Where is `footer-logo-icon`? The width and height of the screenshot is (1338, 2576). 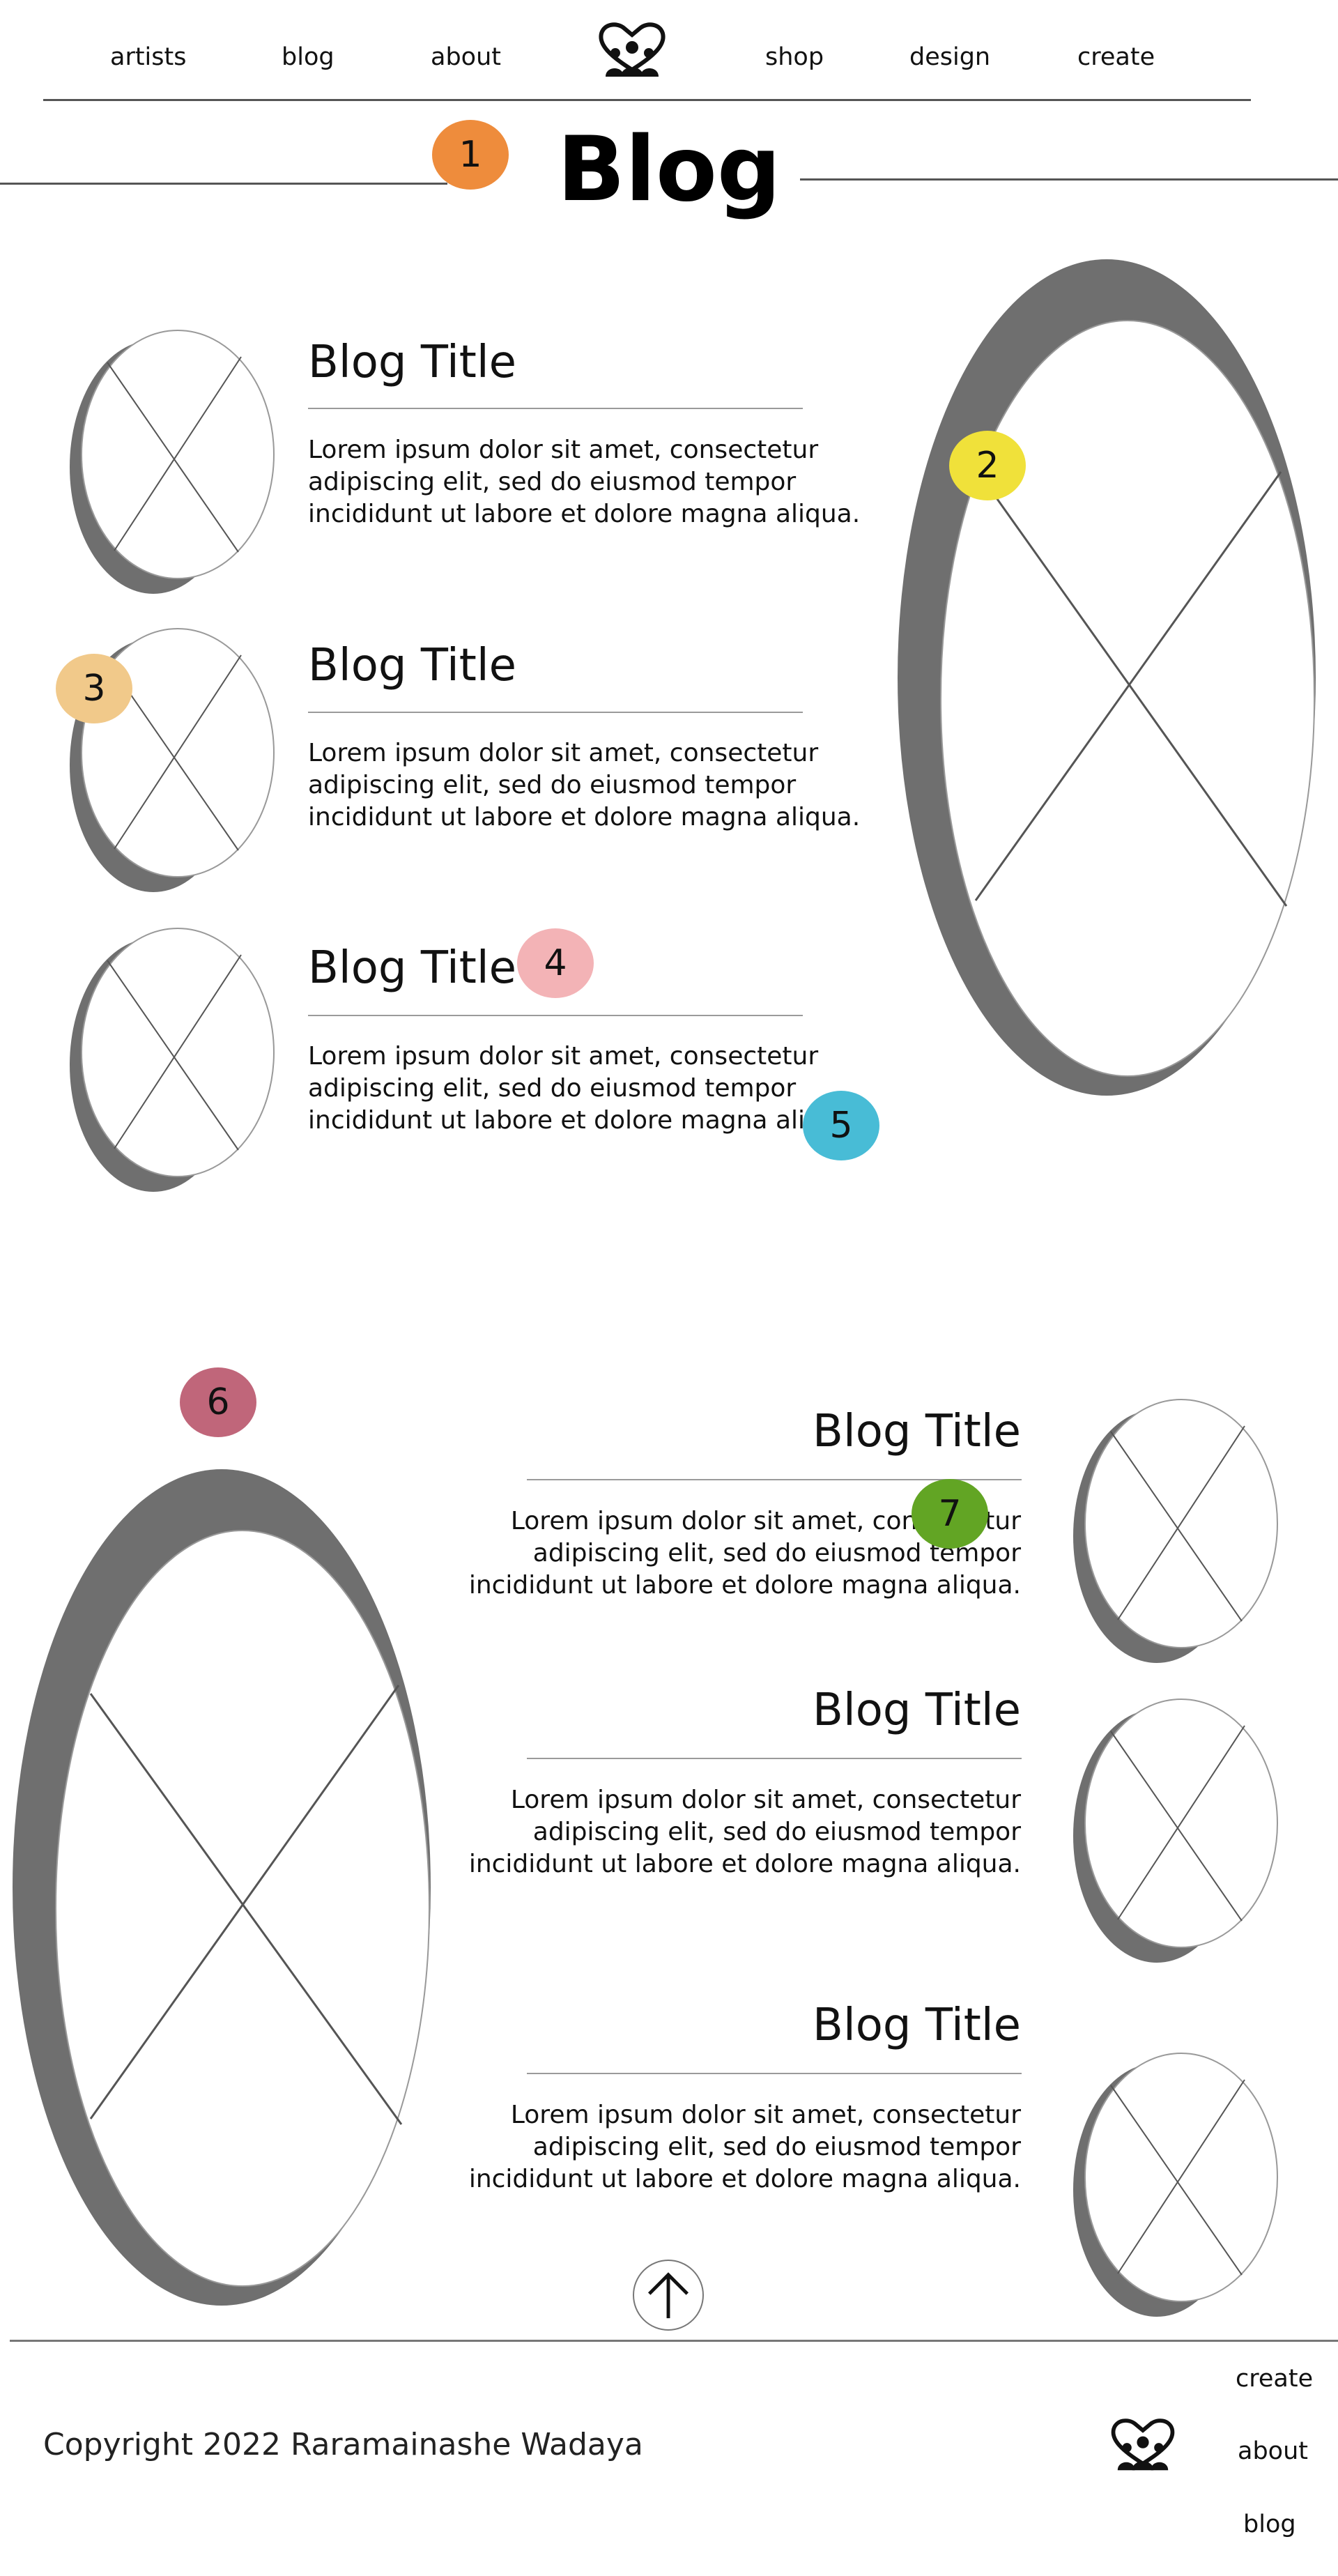
footer-logo-icon is located at coordinates (1143, 2445).